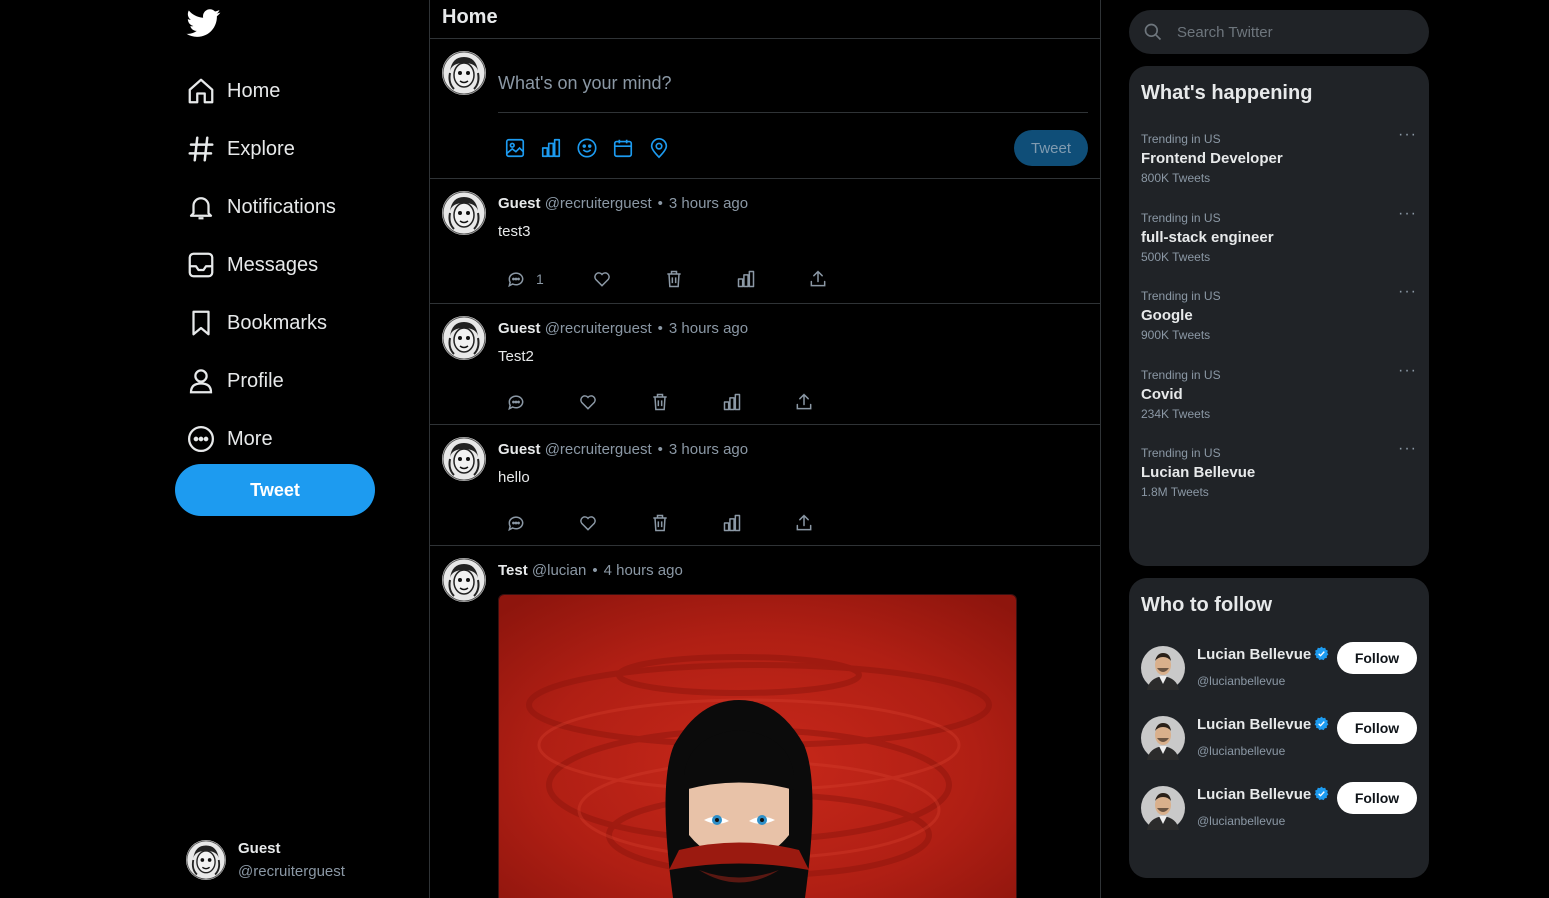 This screenshot has width=1549, height=898. Describe the element at coordinates (261, 91) in the screenshot. I see `nav-item-home: Home` at that location.